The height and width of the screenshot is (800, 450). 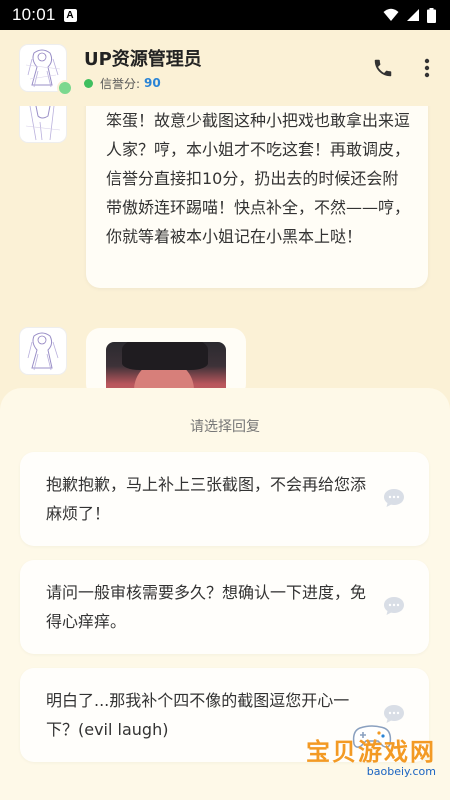 What do you see at coordinates (206, 607) in the screenshot?
I see `reply-option-text: 请问一般审核需要多久？想确认一下进度，免得心痒痒。` at bounding box center [206, 607].